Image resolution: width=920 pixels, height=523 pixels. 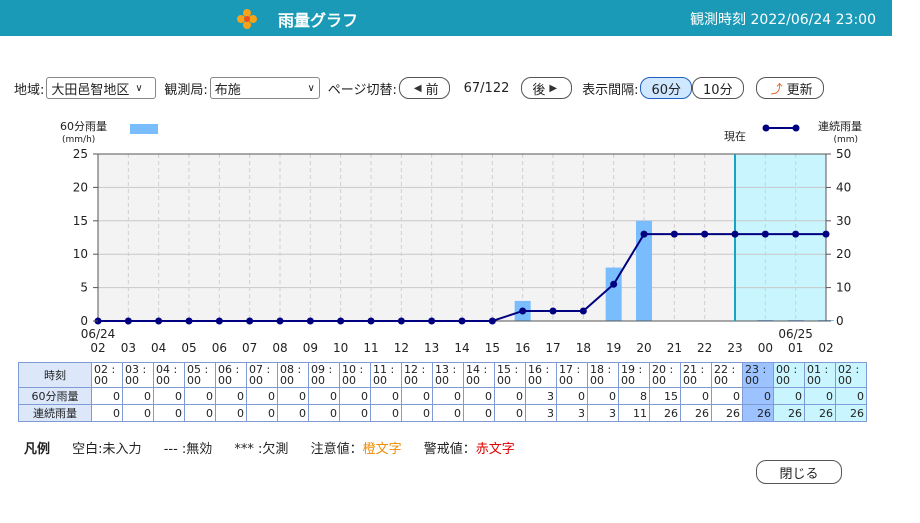 What do you see at coordinates (98, 334) in the screenshot?
I see `date-label: 06/24` at bounding box center [98, 334].